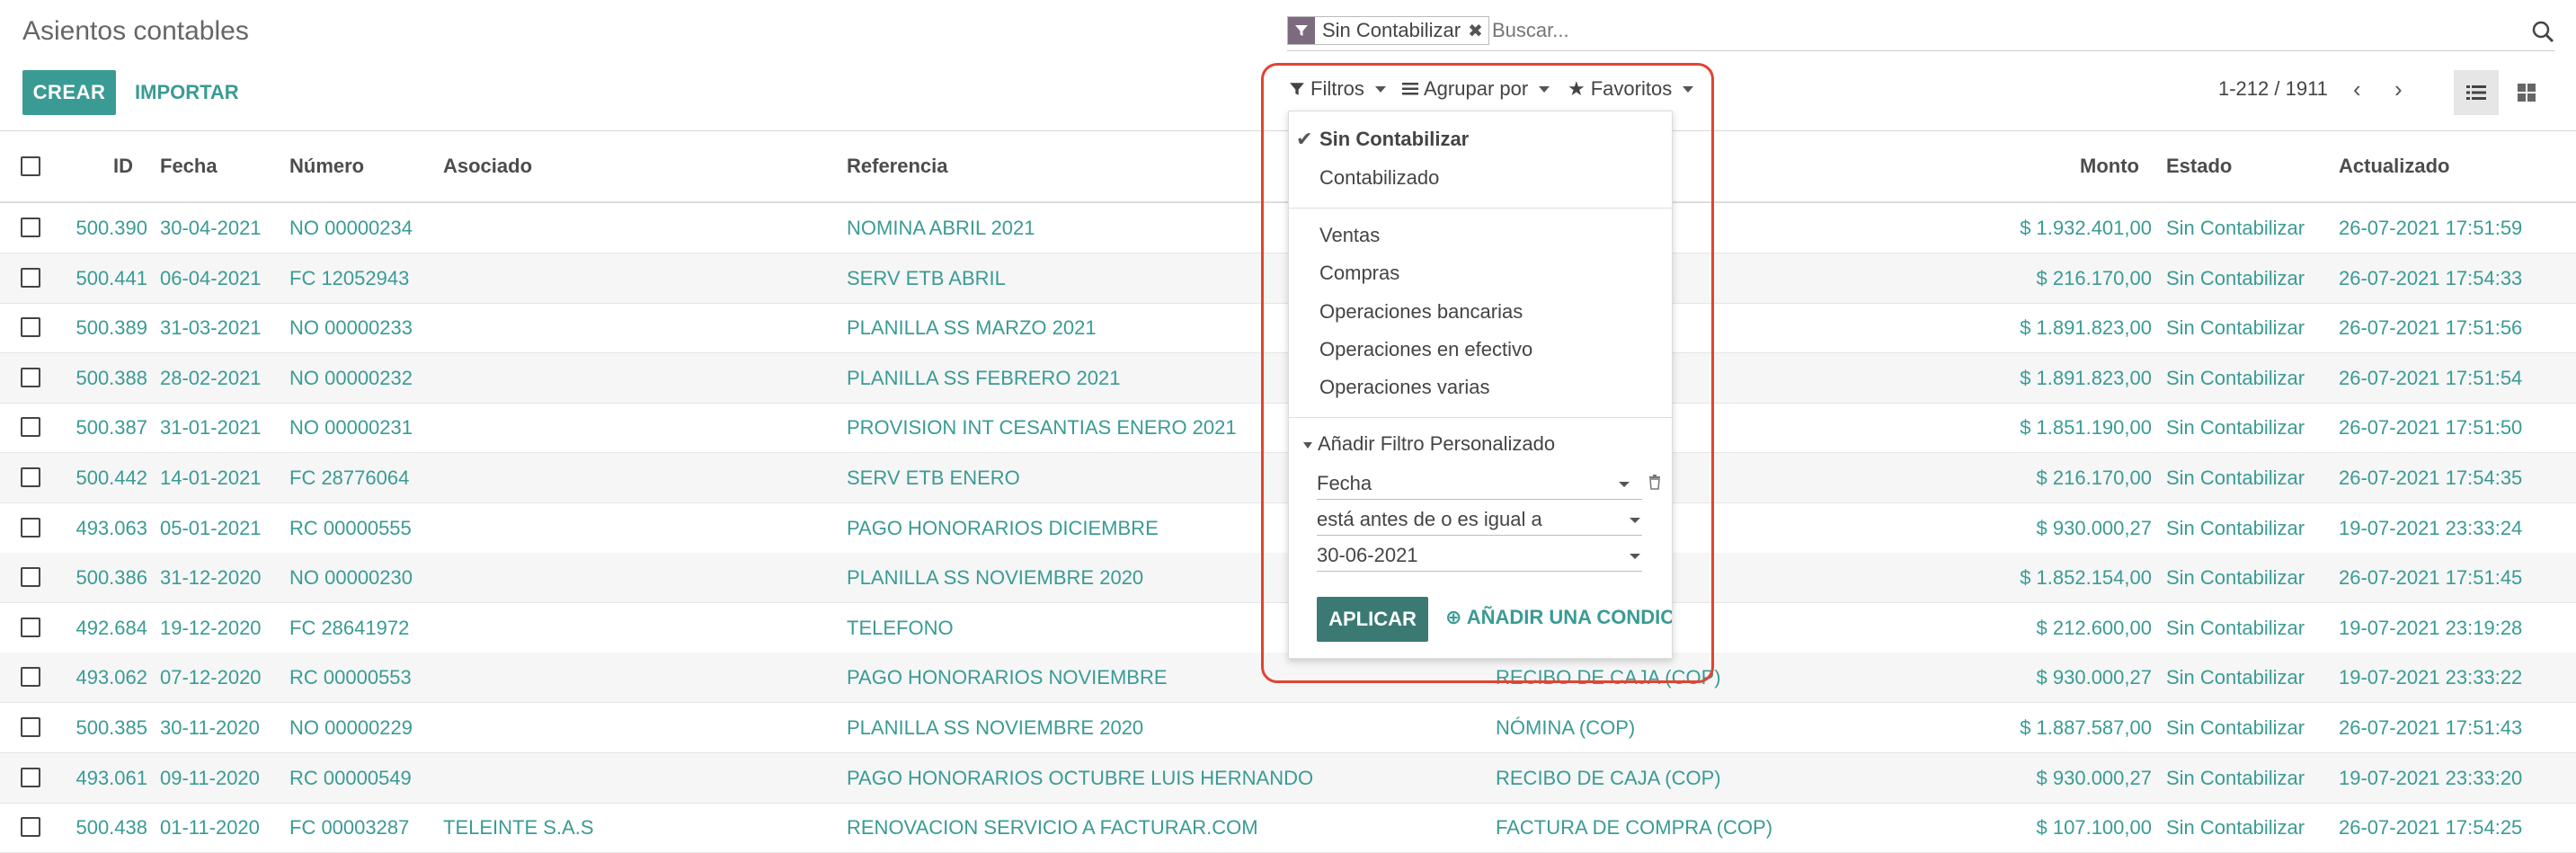 The width and height of the screenshot is (2576, 853). Describe the element at coordinates (1479, 484) in the screenshot. I see `field-select: Fecha` at that location.